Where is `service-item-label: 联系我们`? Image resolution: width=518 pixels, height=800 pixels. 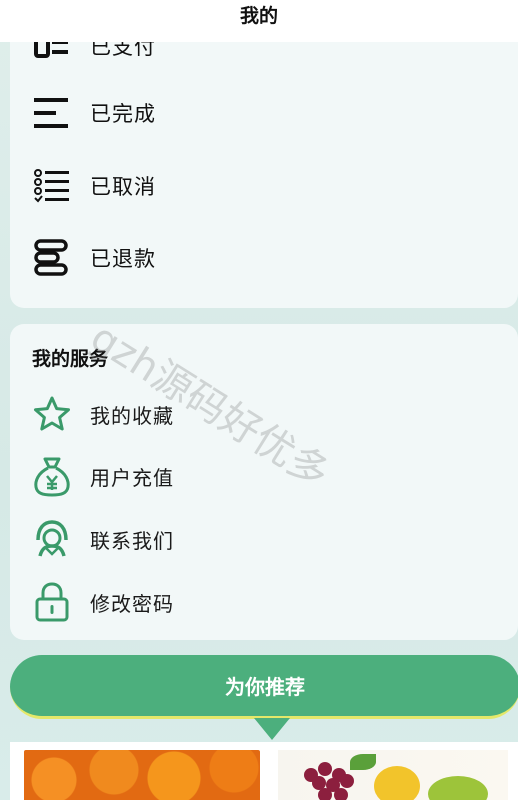
service-item-label: 联系我们 is located at coordinates (132, 540).